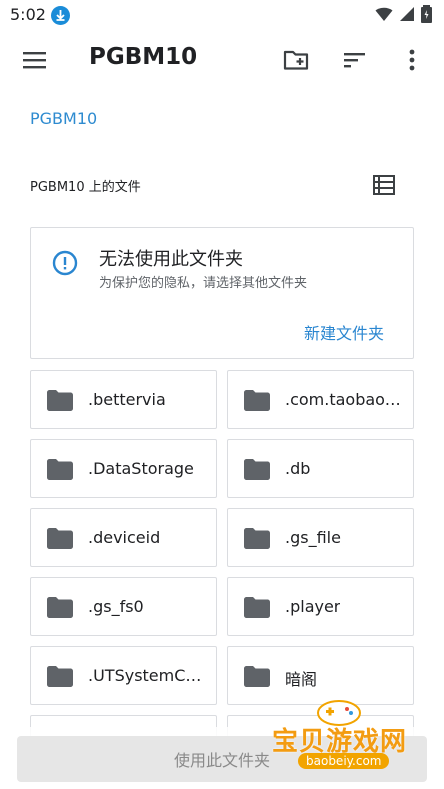  What do you see at coordinates (65, 263) in the screenshot?
I see `info-icon` at bounding box center [65, 263].